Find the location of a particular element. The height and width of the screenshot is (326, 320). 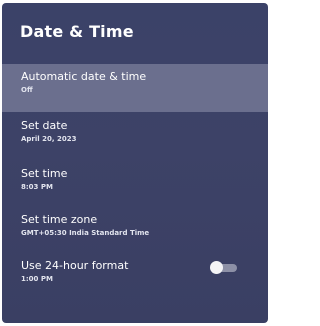

use-24-hour-format-item: Use 24-hour format 1:00 PM is located at coordinates (135, 277).